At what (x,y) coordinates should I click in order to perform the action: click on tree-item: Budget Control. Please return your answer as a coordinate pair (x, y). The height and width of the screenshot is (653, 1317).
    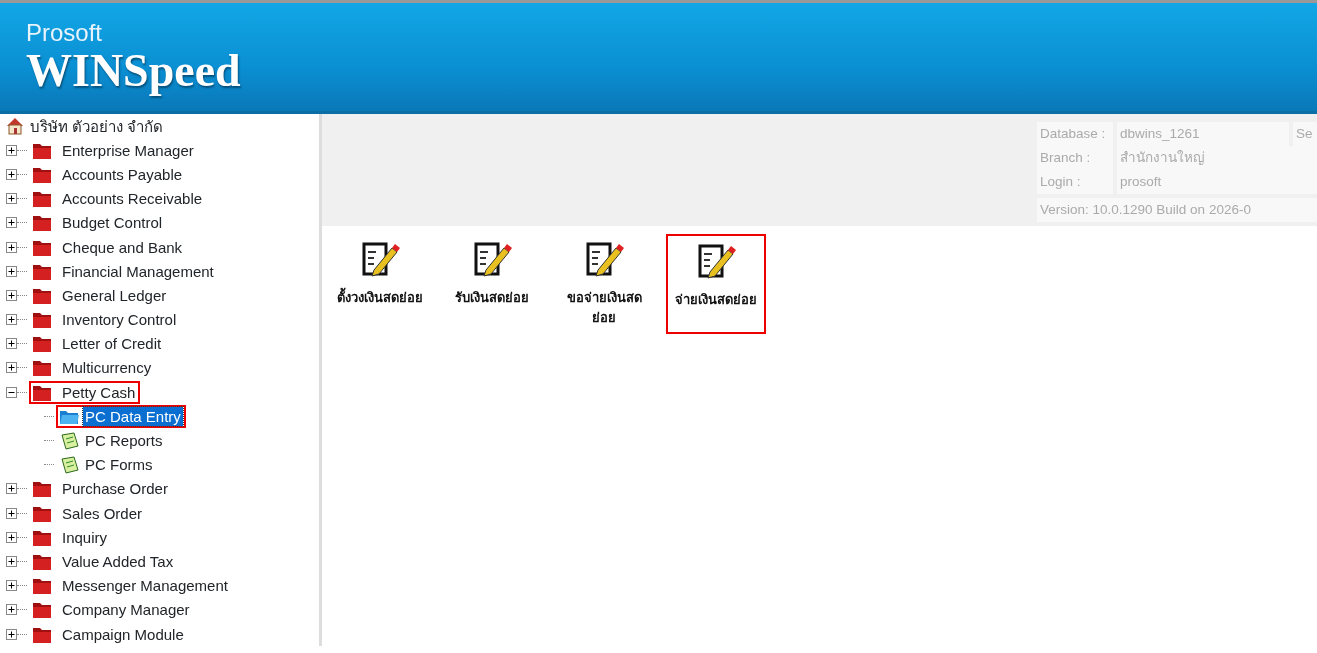
    Looking at the image, I should click on (112, 223).